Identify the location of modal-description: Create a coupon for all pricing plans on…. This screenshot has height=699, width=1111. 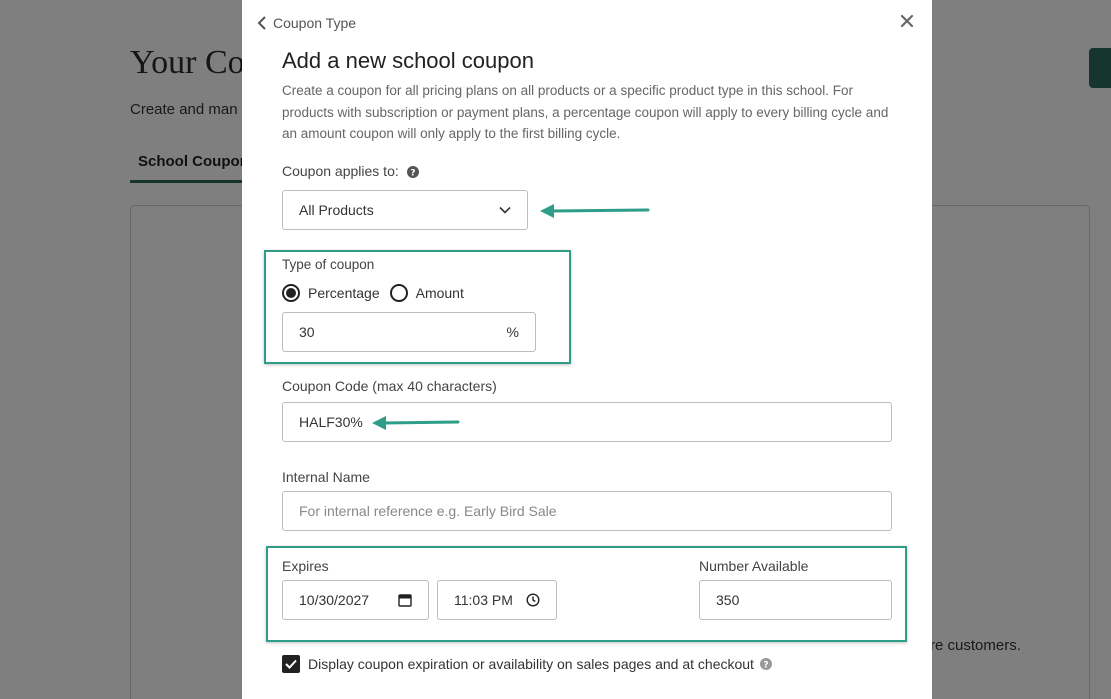
(585, 112).